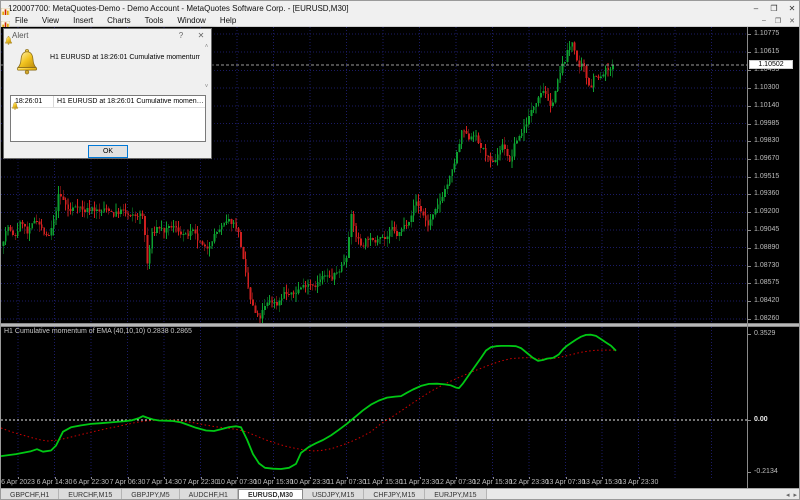 This screenshot has height=500, width=800. What do you see at coordinates (346, 482) in the screenshot?
I see `time-axis-label: 11 Apr 07:30` at bounding box center [346, 482].